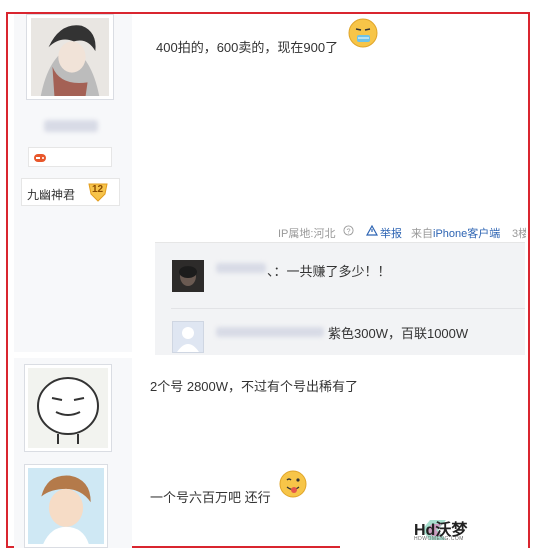 This screenshot has width=540, height=555. I want to click on post-3-content: 一个号六百万吧 还行, so click(210, 497).